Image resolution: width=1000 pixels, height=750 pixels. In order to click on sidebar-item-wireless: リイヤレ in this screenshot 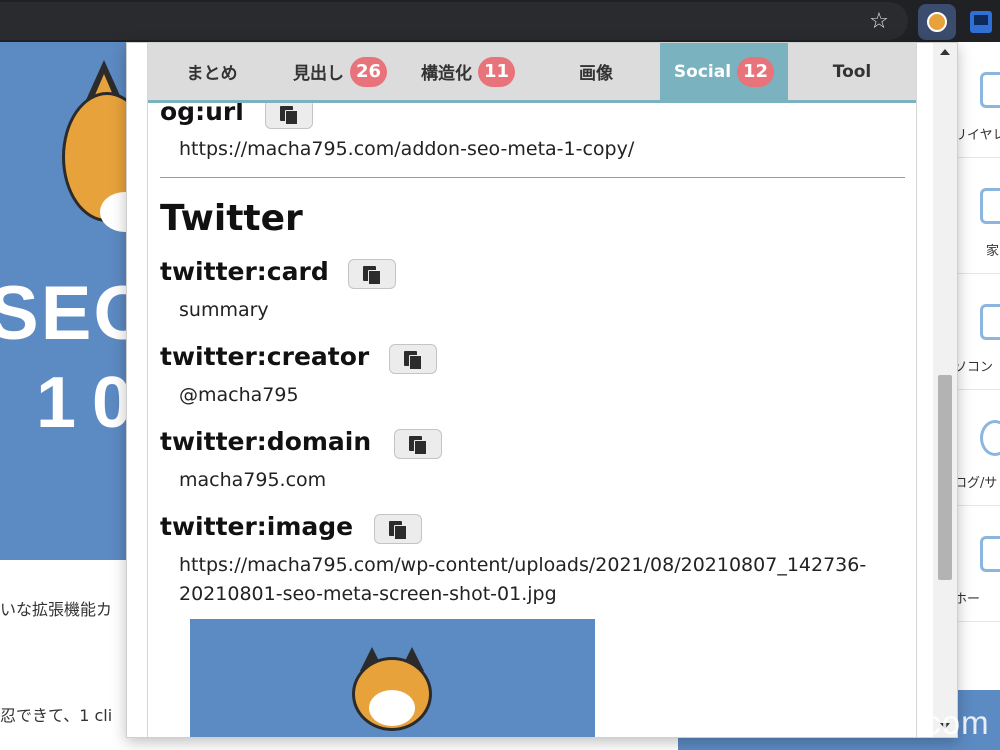, I will do `click(979, 100)`.